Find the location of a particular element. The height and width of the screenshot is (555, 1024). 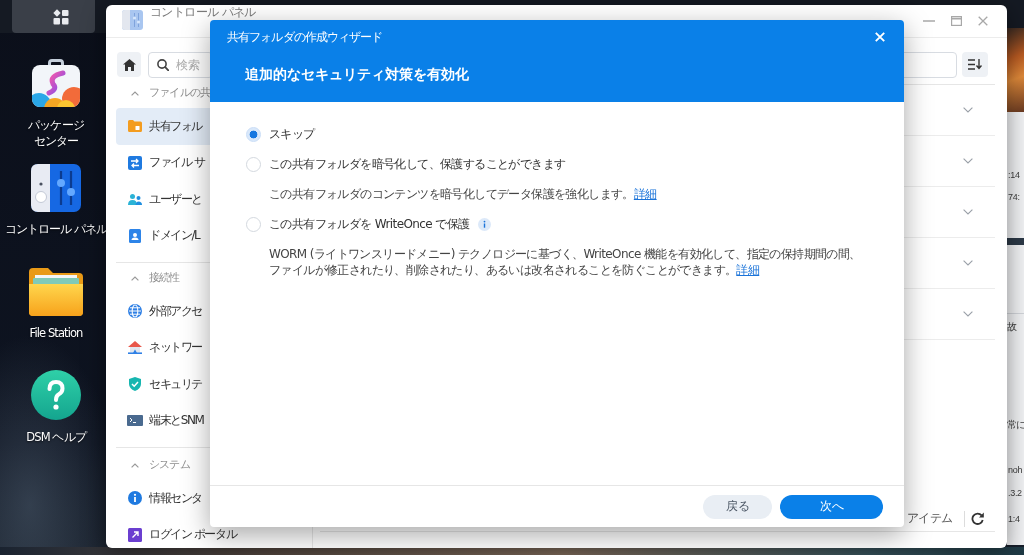

sidebar-item: 共有フォル is located at coordinates (163, 126).